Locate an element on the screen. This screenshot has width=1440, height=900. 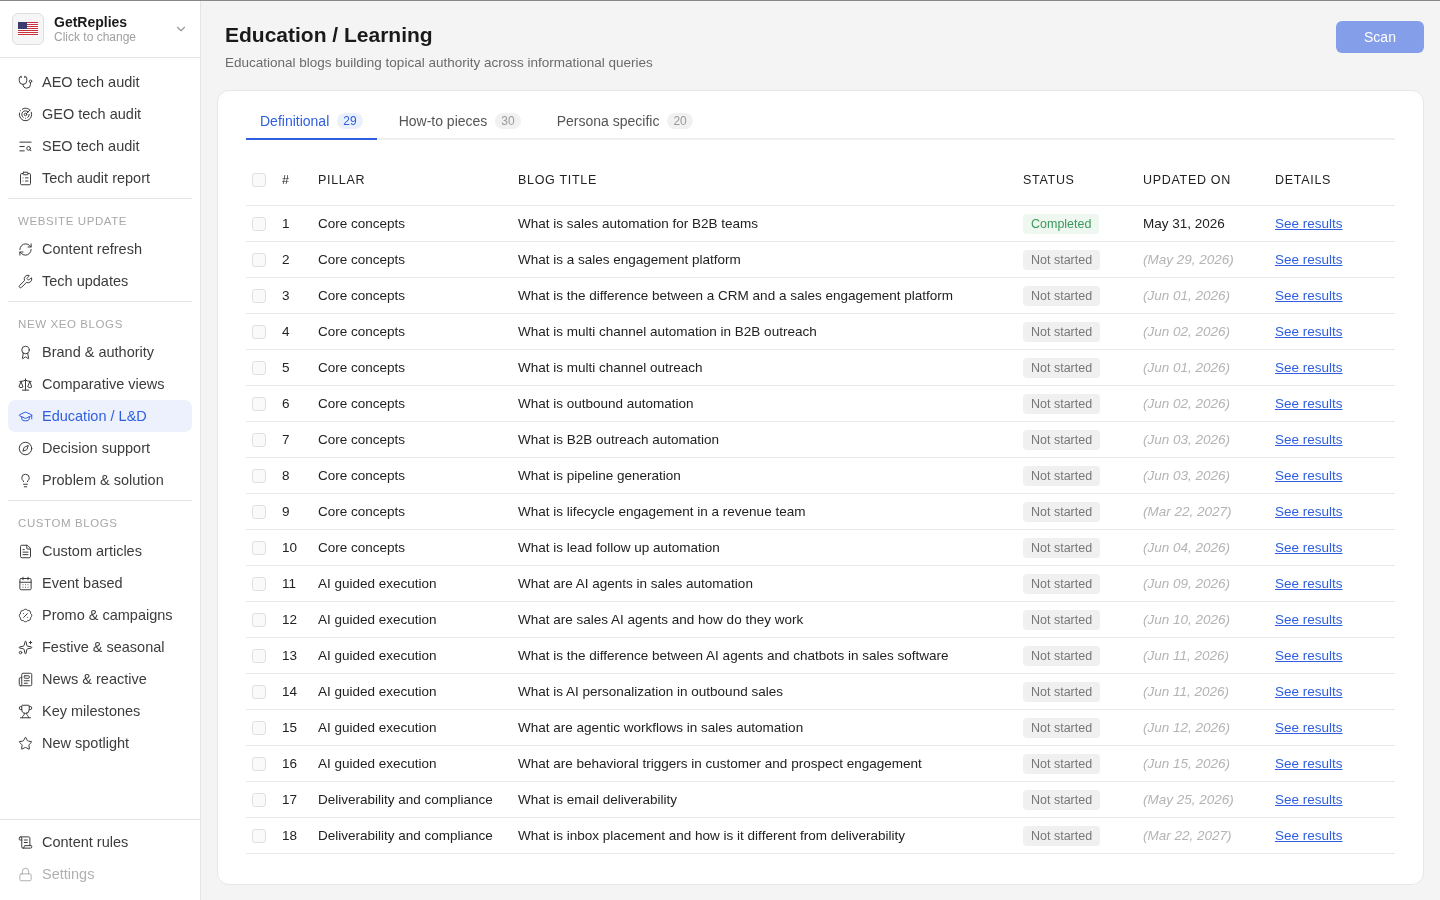
sidebar-item: Education / L&D is located at coordinates (100, 416).